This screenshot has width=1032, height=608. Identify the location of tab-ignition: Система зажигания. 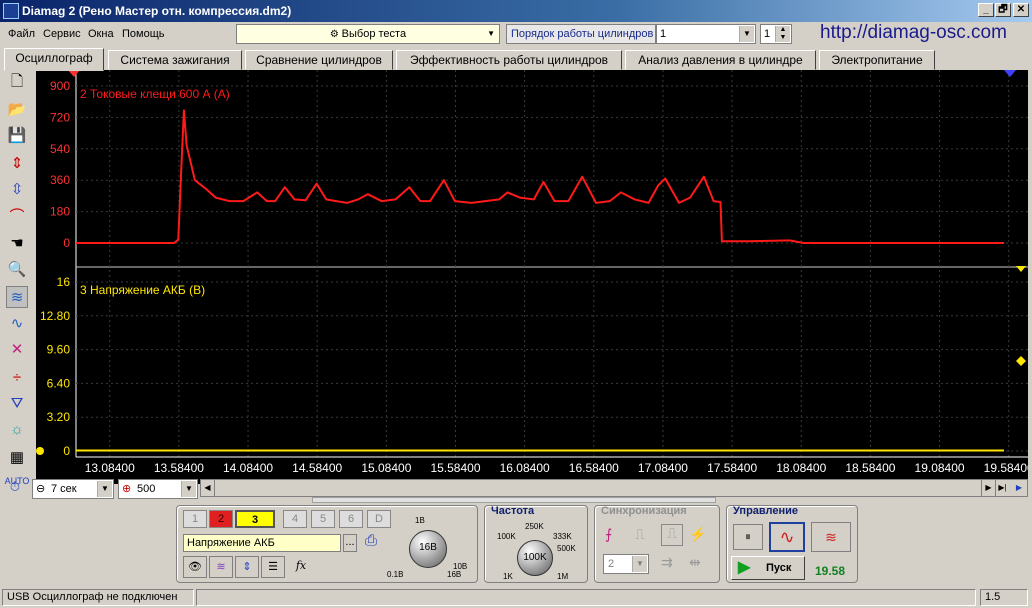
(175, 60).